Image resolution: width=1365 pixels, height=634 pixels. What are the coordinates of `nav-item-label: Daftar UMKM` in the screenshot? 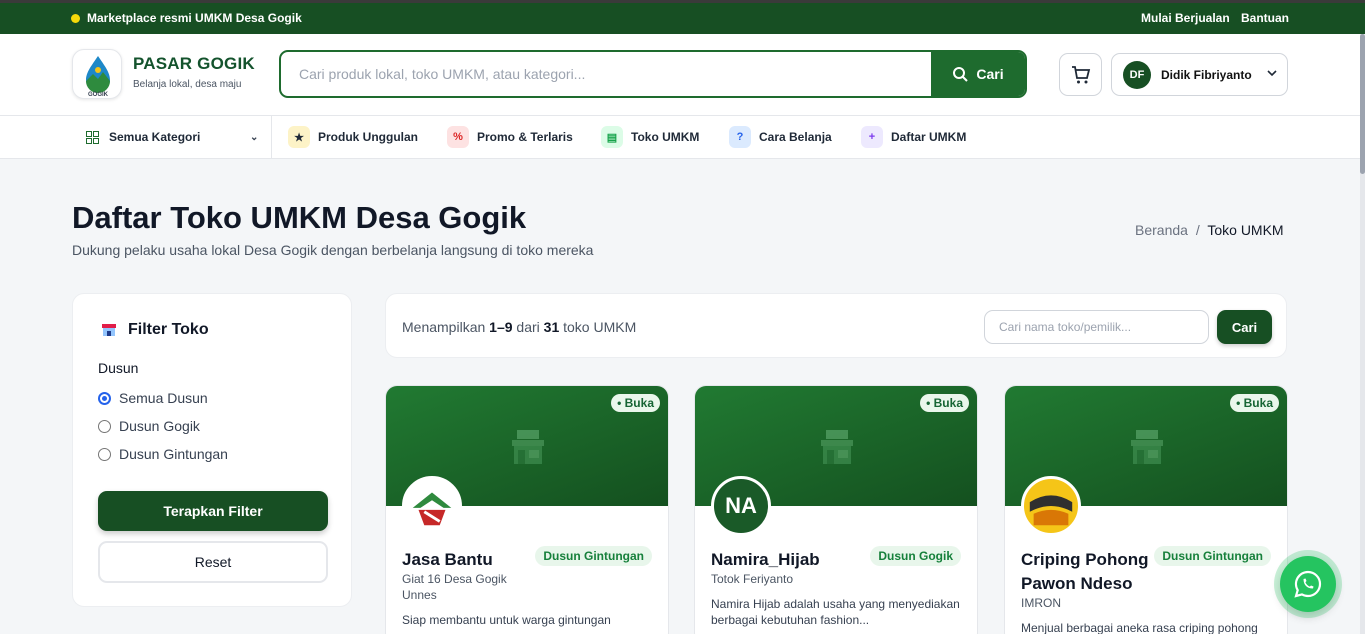 It's located at (929, 137).